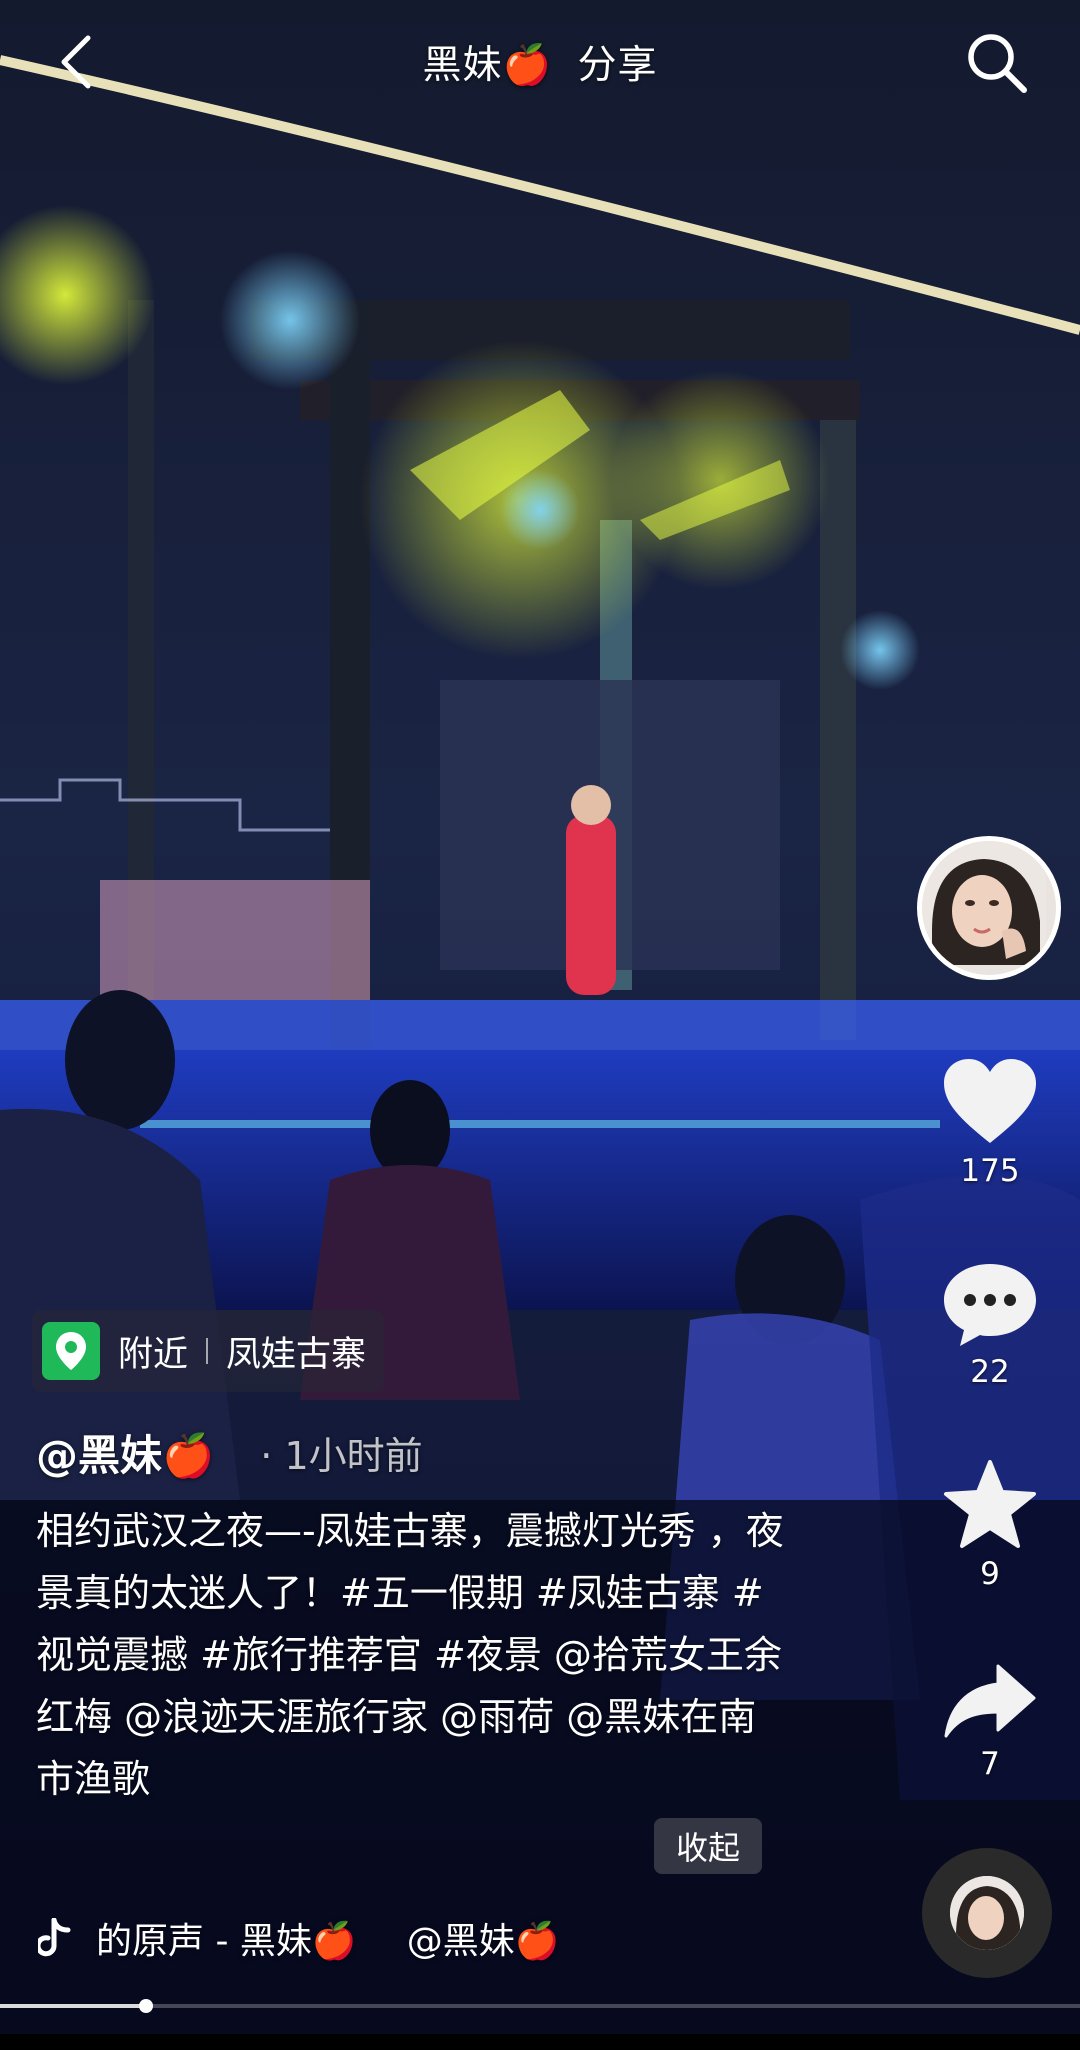 This screenshot has height=2050, width=1080. Describe the element at coordinates (226, 1941) in the screenshot. I see `music-title: 的原声 - 黑妹🍎` at that location.